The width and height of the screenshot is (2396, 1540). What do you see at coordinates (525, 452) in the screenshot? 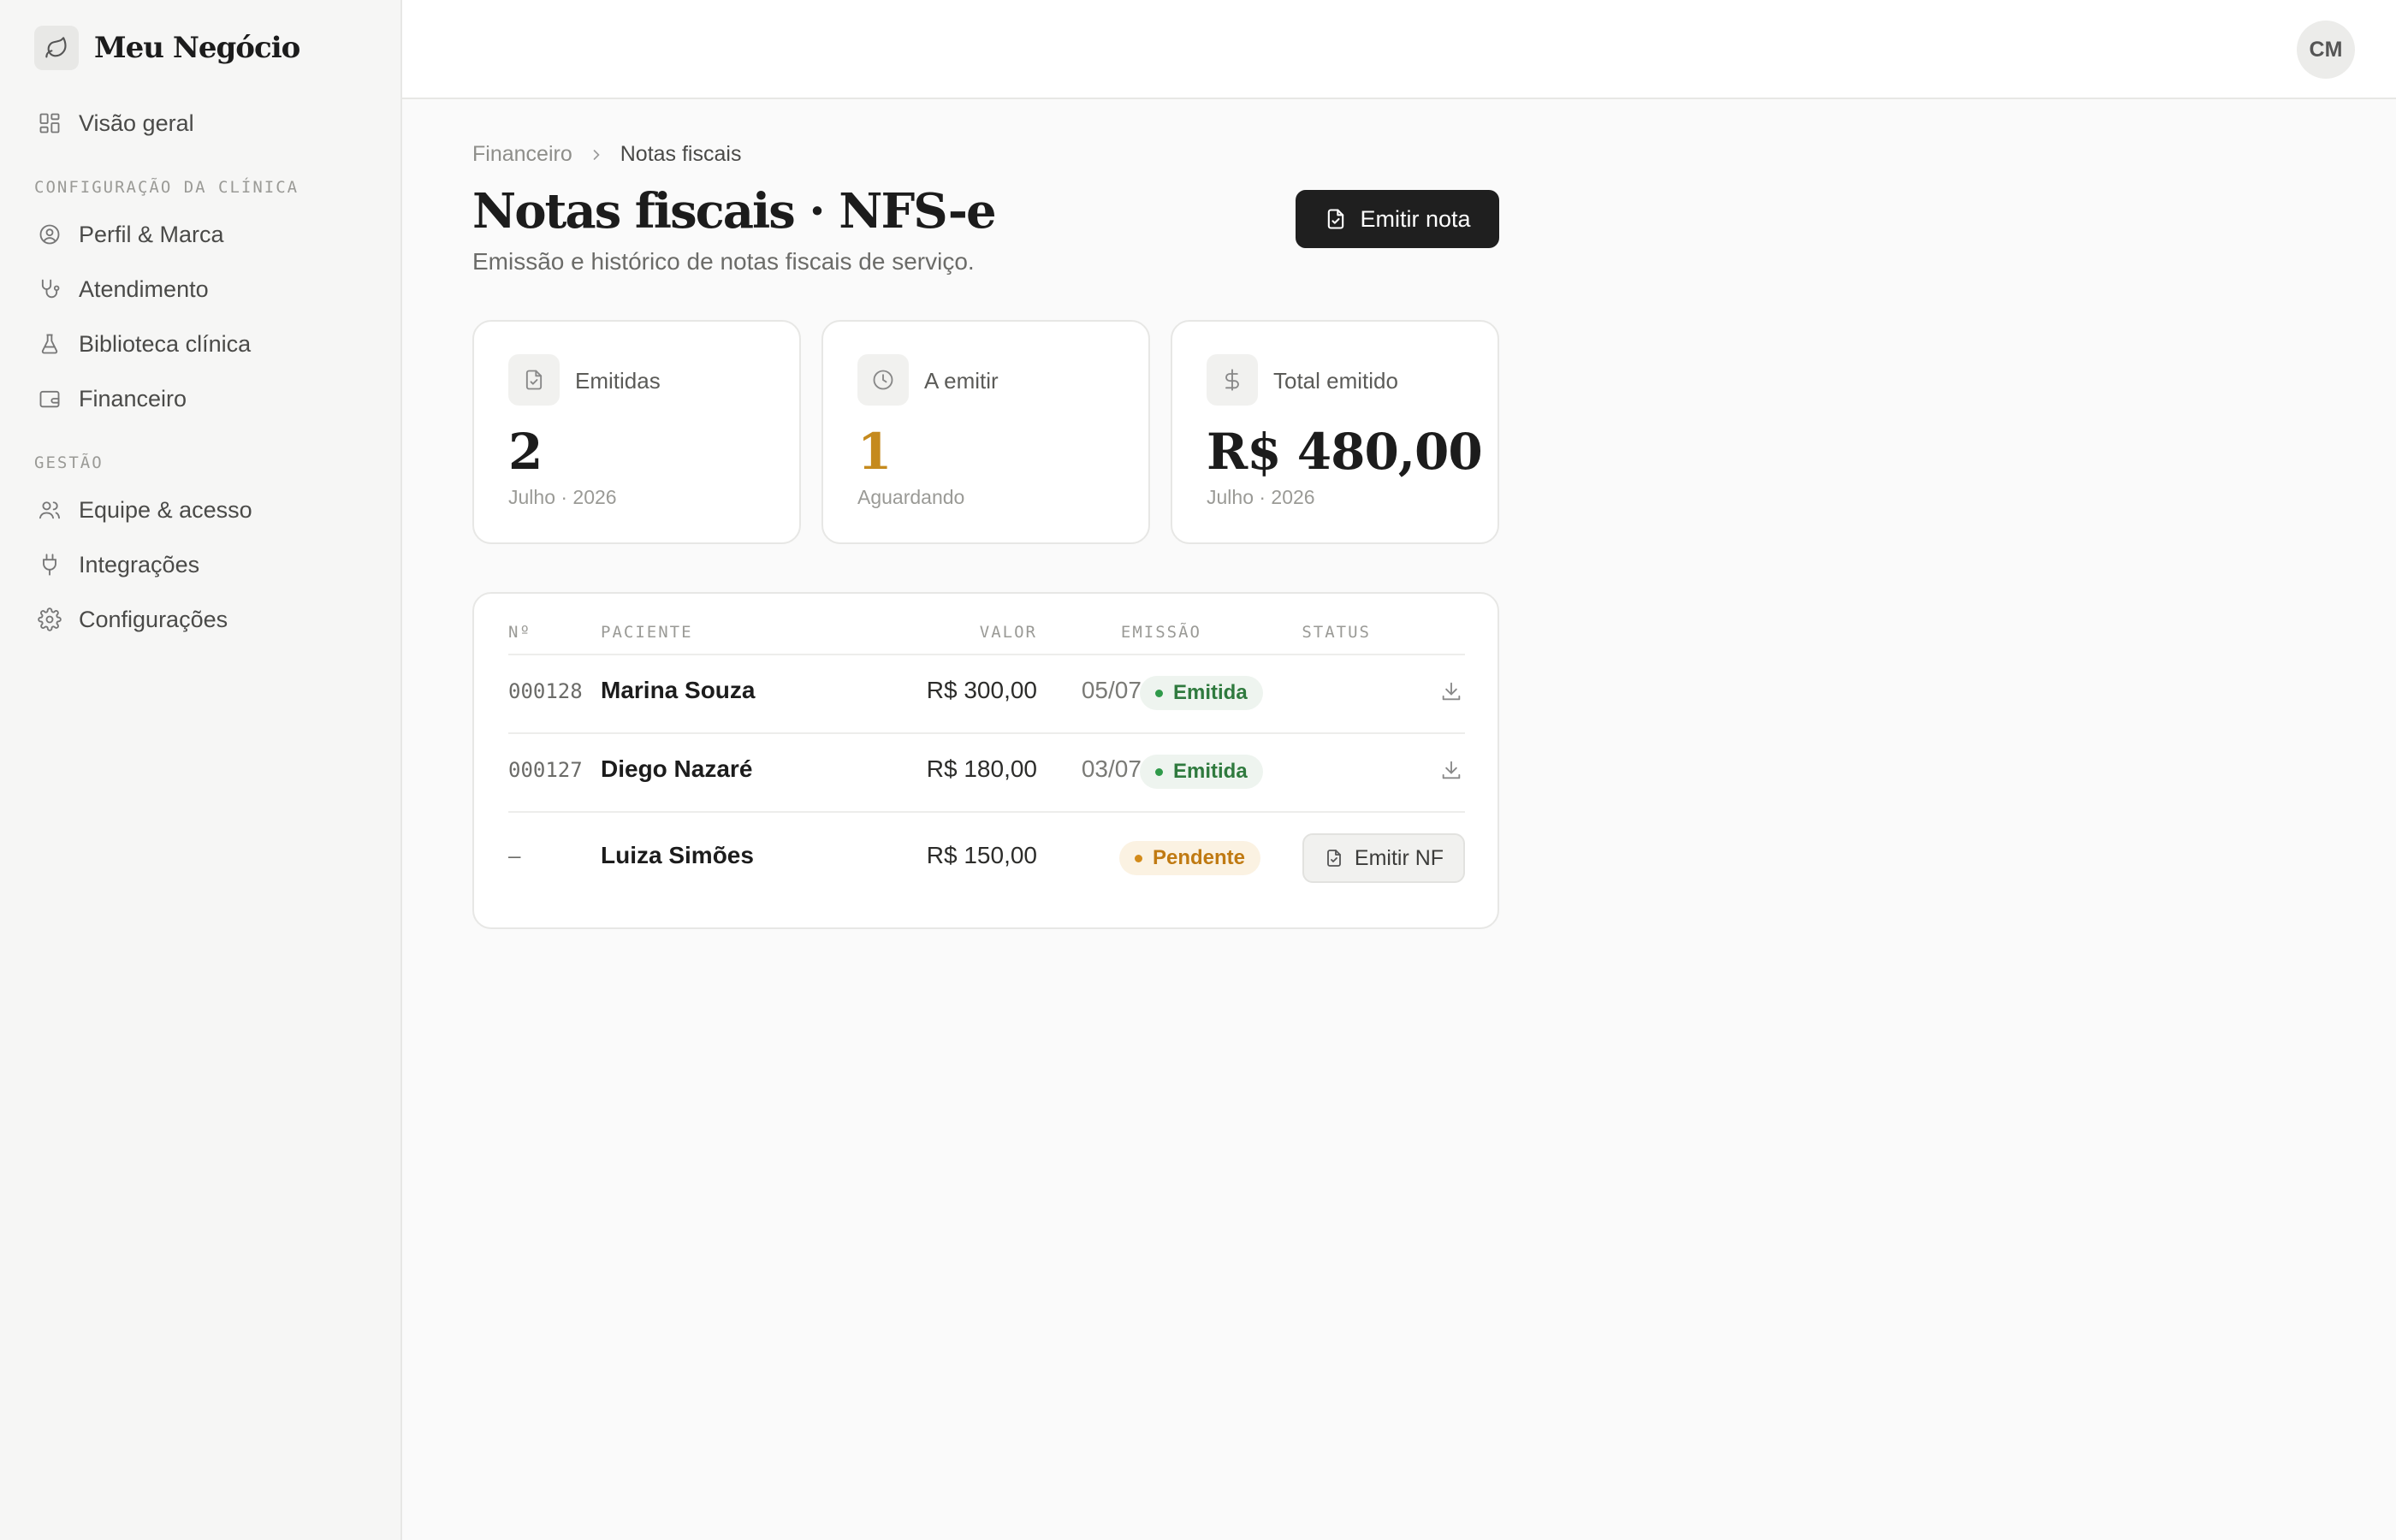
I see `stat-value: 2` at bounding box center [525, 452].